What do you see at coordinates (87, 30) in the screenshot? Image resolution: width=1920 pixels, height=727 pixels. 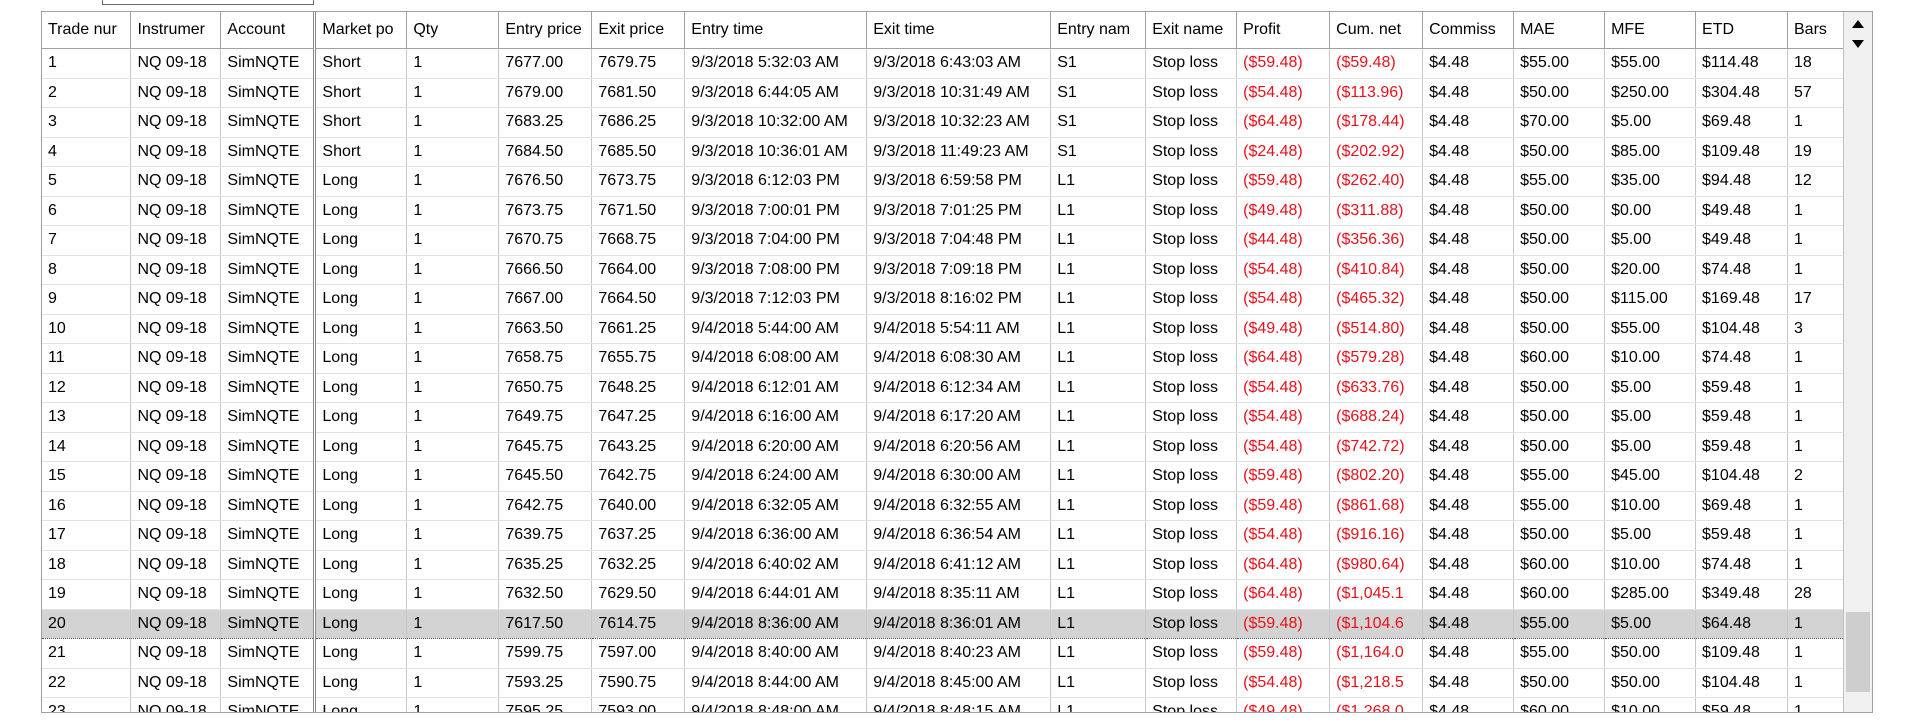 I see `column-header: Trade nur` at bounding box center [87, 30].